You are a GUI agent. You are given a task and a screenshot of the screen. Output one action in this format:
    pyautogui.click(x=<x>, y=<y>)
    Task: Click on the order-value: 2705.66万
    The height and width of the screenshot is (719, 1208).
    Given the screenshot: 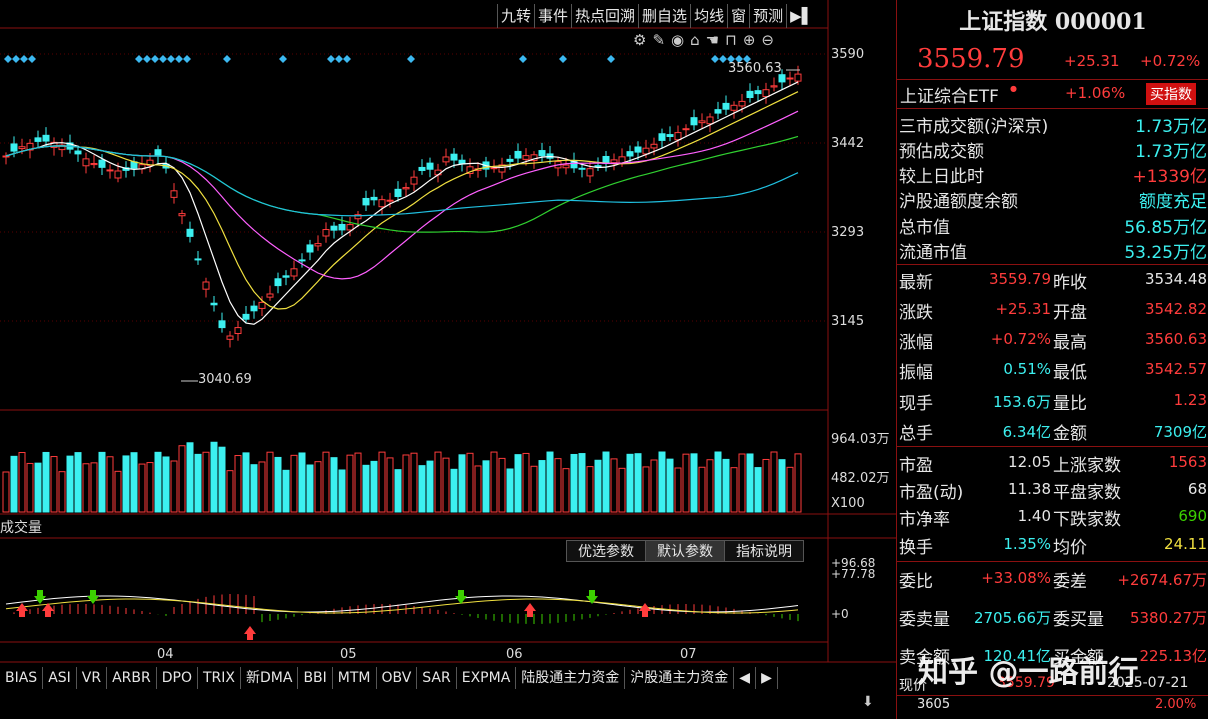 What is the action you would take?
    pyautogui.click(x=1012, y=618)
    